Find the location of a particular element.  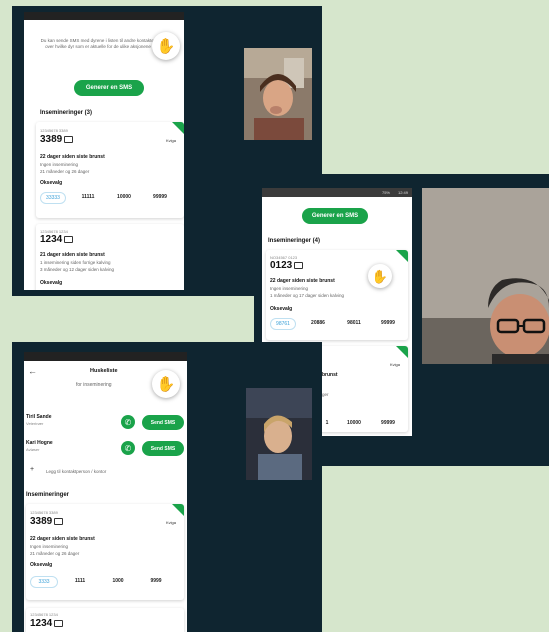

participant-video-child is located at coordinates (279, 434).